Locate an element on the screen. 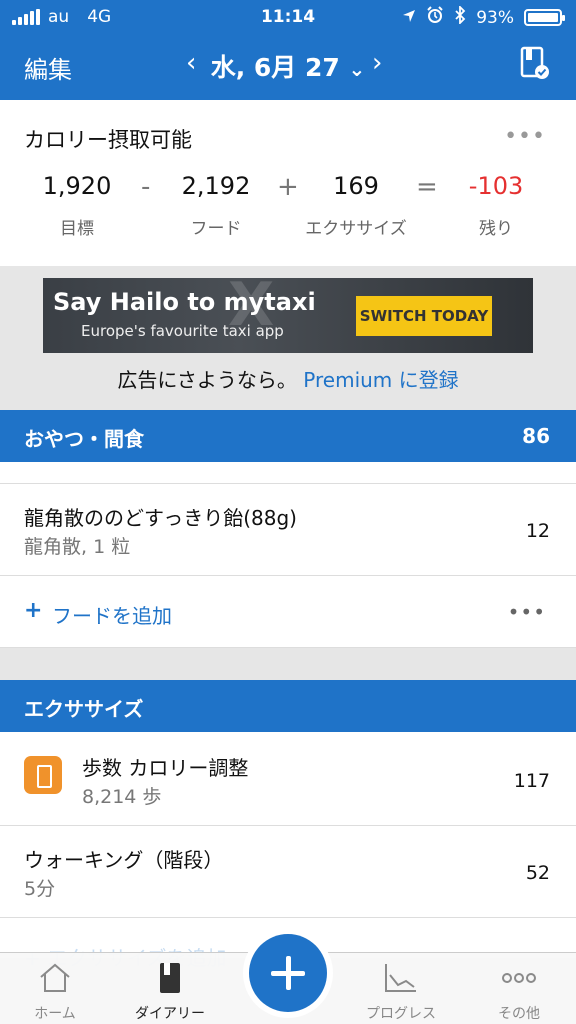 This screenshot has height=1024, width=576. chevron-down-icon: ⌄ is located at coordinates (357, 69).